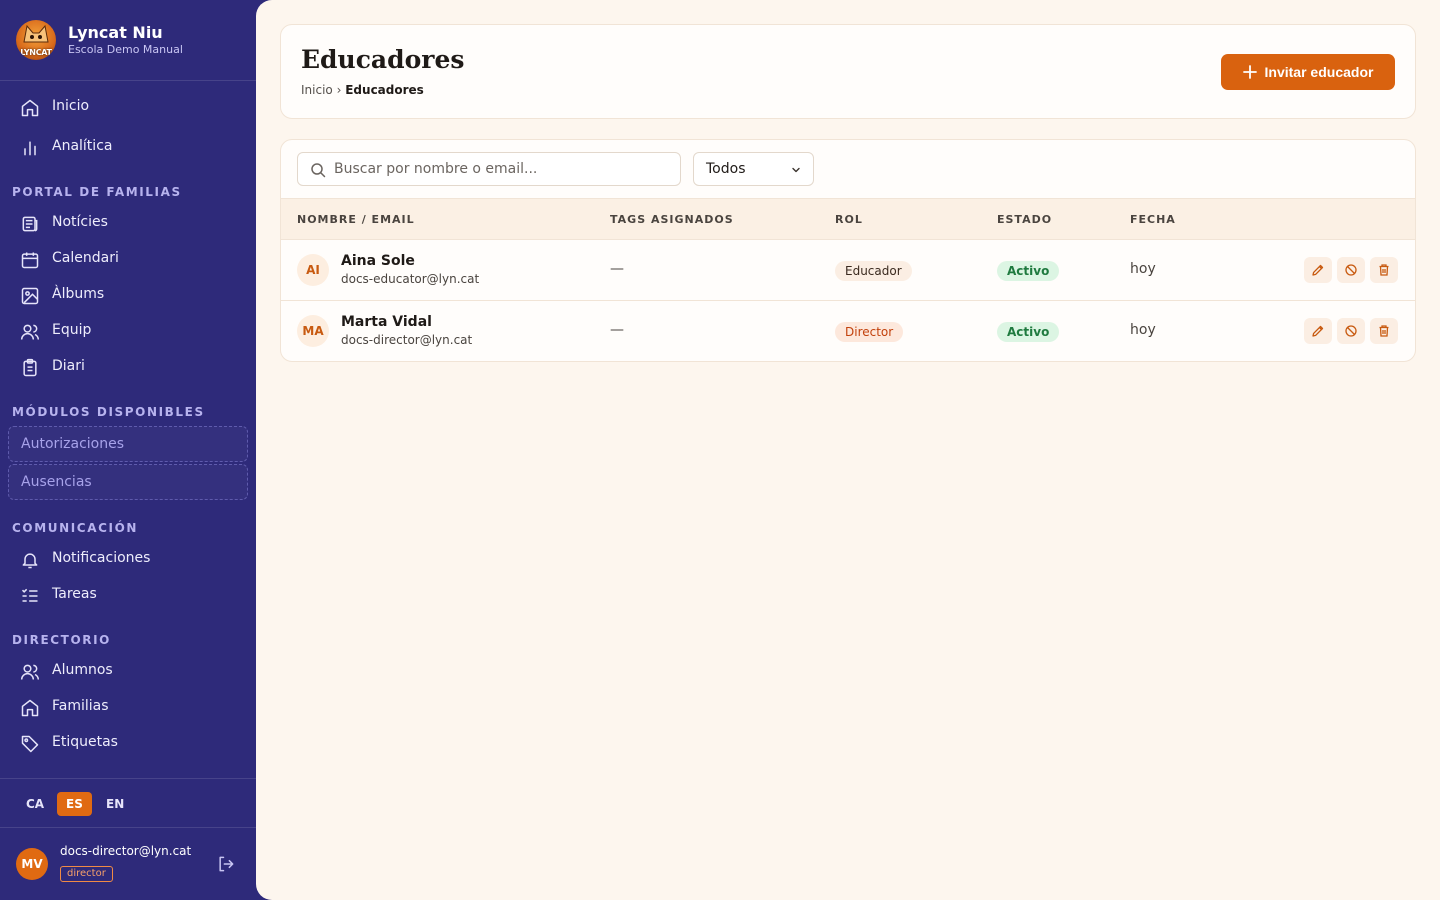 The width and height of the screenshot is (1440, 900). I want to click on breadcrumb-current: Educadores, so click(384, 90).